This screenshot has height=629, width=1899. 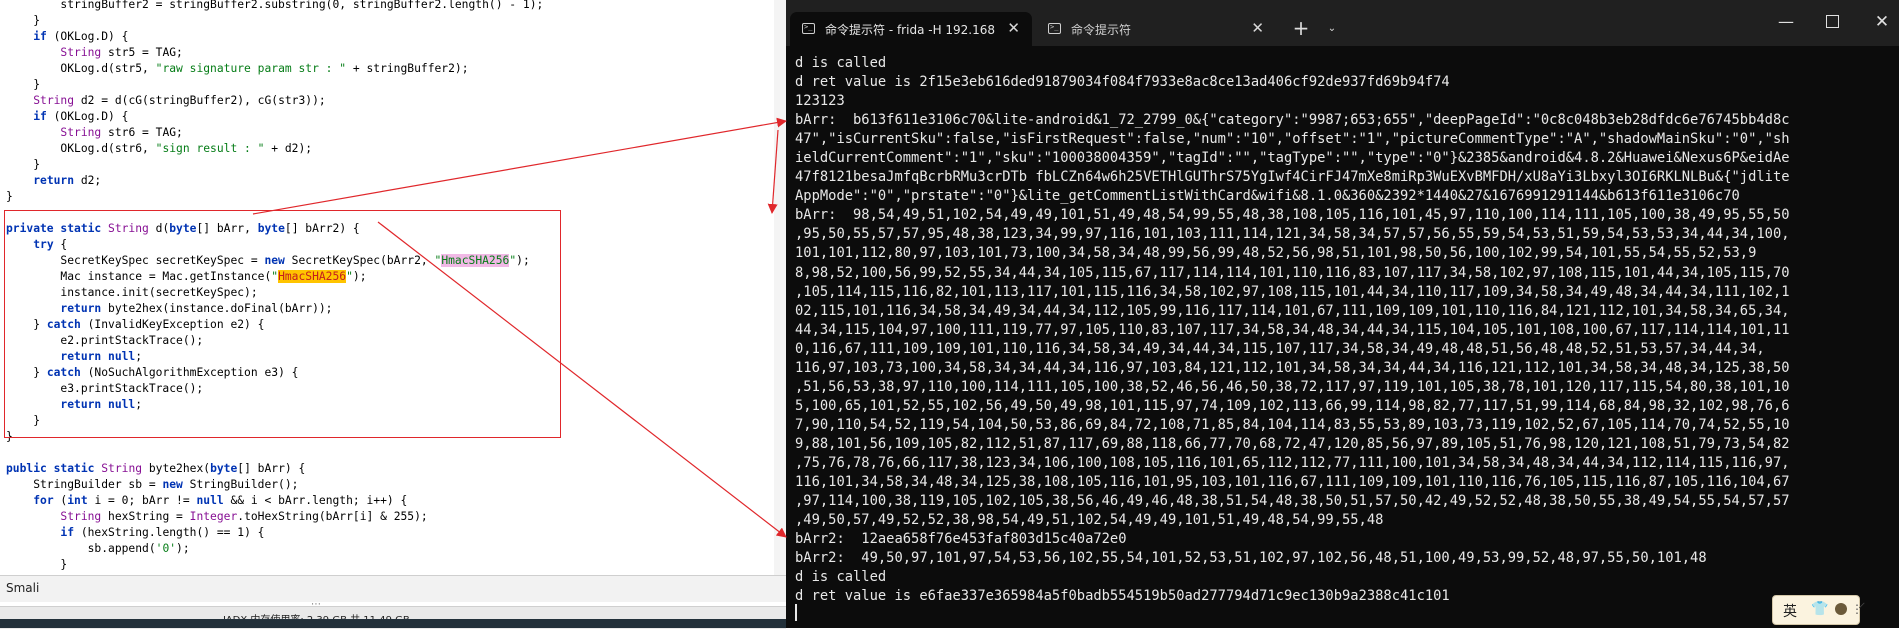 I want to click on close-window-button: ✕, so click(x=1882, y=22).